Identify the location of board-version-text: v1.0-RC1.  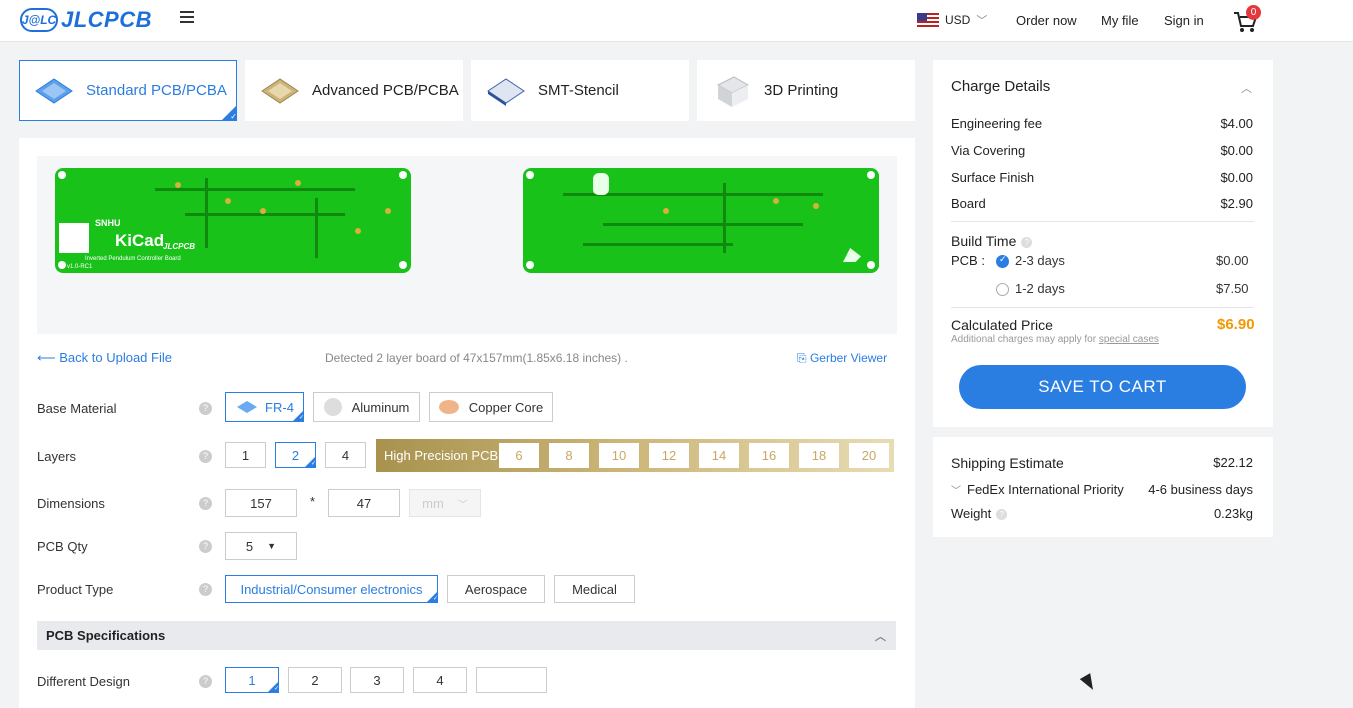
(80, 267).